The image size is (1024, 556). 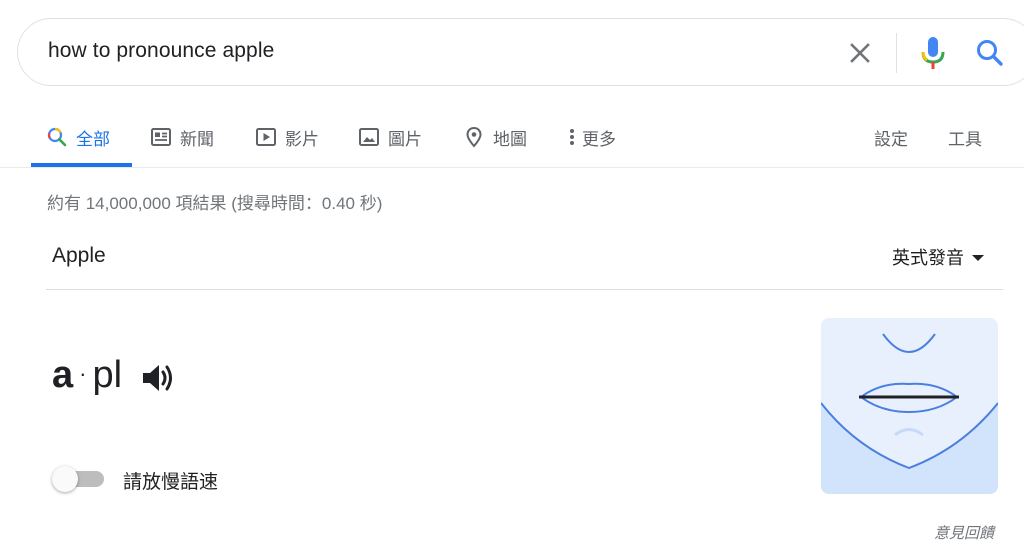 I want to click on tab-more: 更多, so click(x=591, y=137).